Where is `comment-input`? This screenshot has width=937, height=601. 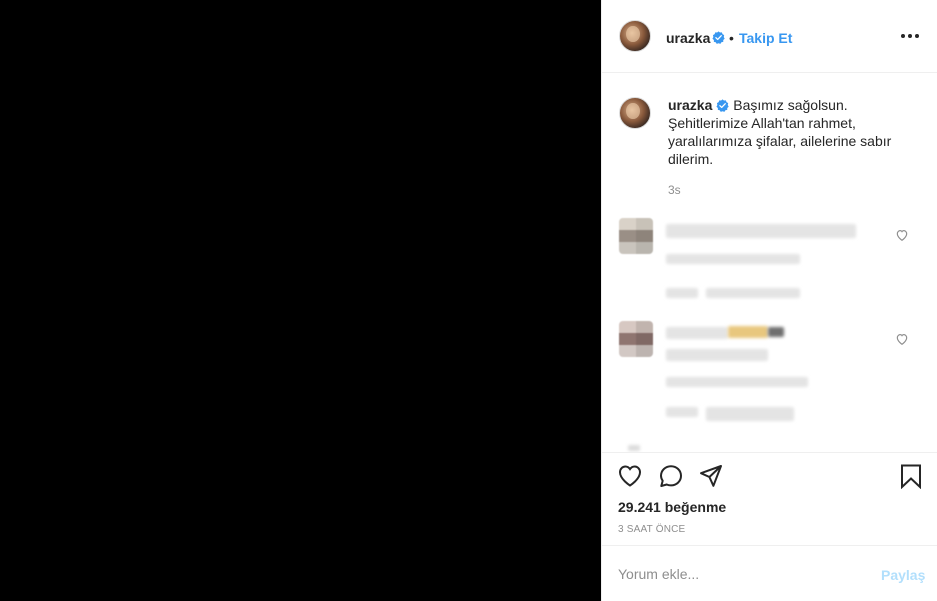 comment-input is located at coordinates (743, 574).